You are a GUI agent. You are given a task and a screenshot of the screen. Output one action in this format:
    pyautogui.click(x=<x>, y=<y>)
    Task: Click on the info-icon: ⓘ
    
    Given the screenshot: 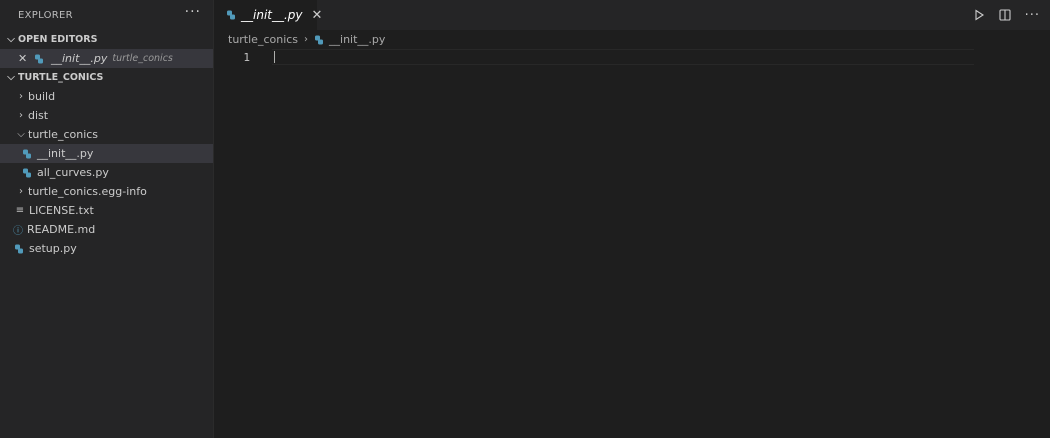 What is the action you would take?
    pyautogui.click(x=18, y=231)
    